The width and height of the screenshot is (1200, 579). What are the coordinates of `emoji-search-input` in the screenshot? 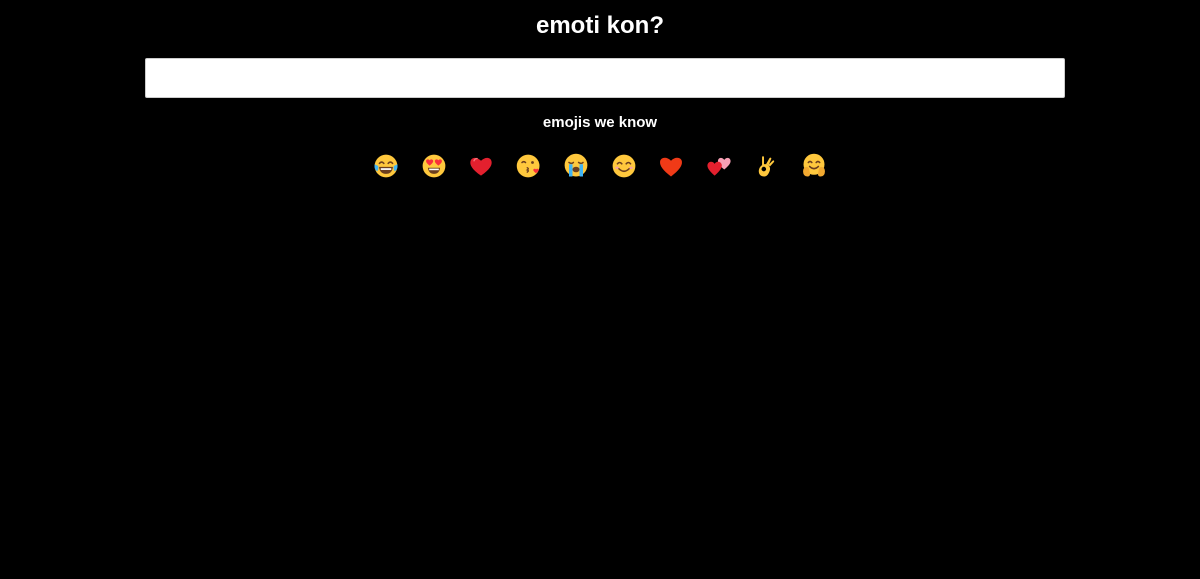 It's located at (605, 78).